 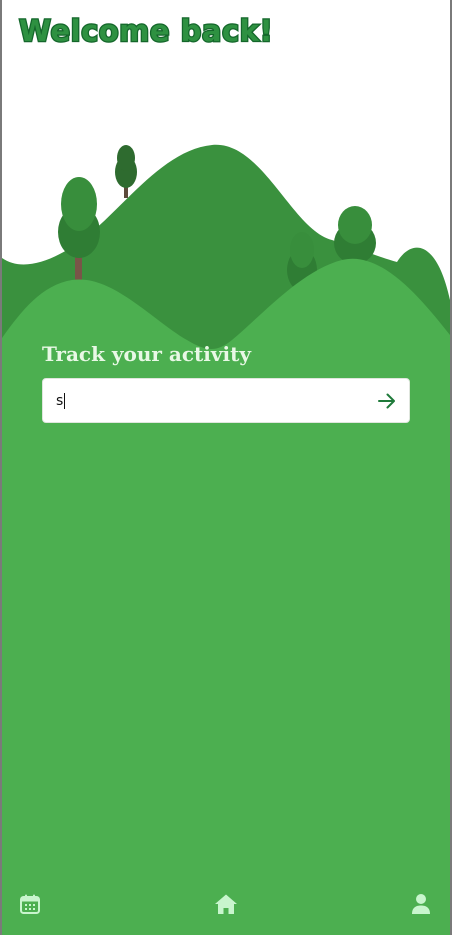 I want to click on nav-profile-button, so click(x=421, y=904).